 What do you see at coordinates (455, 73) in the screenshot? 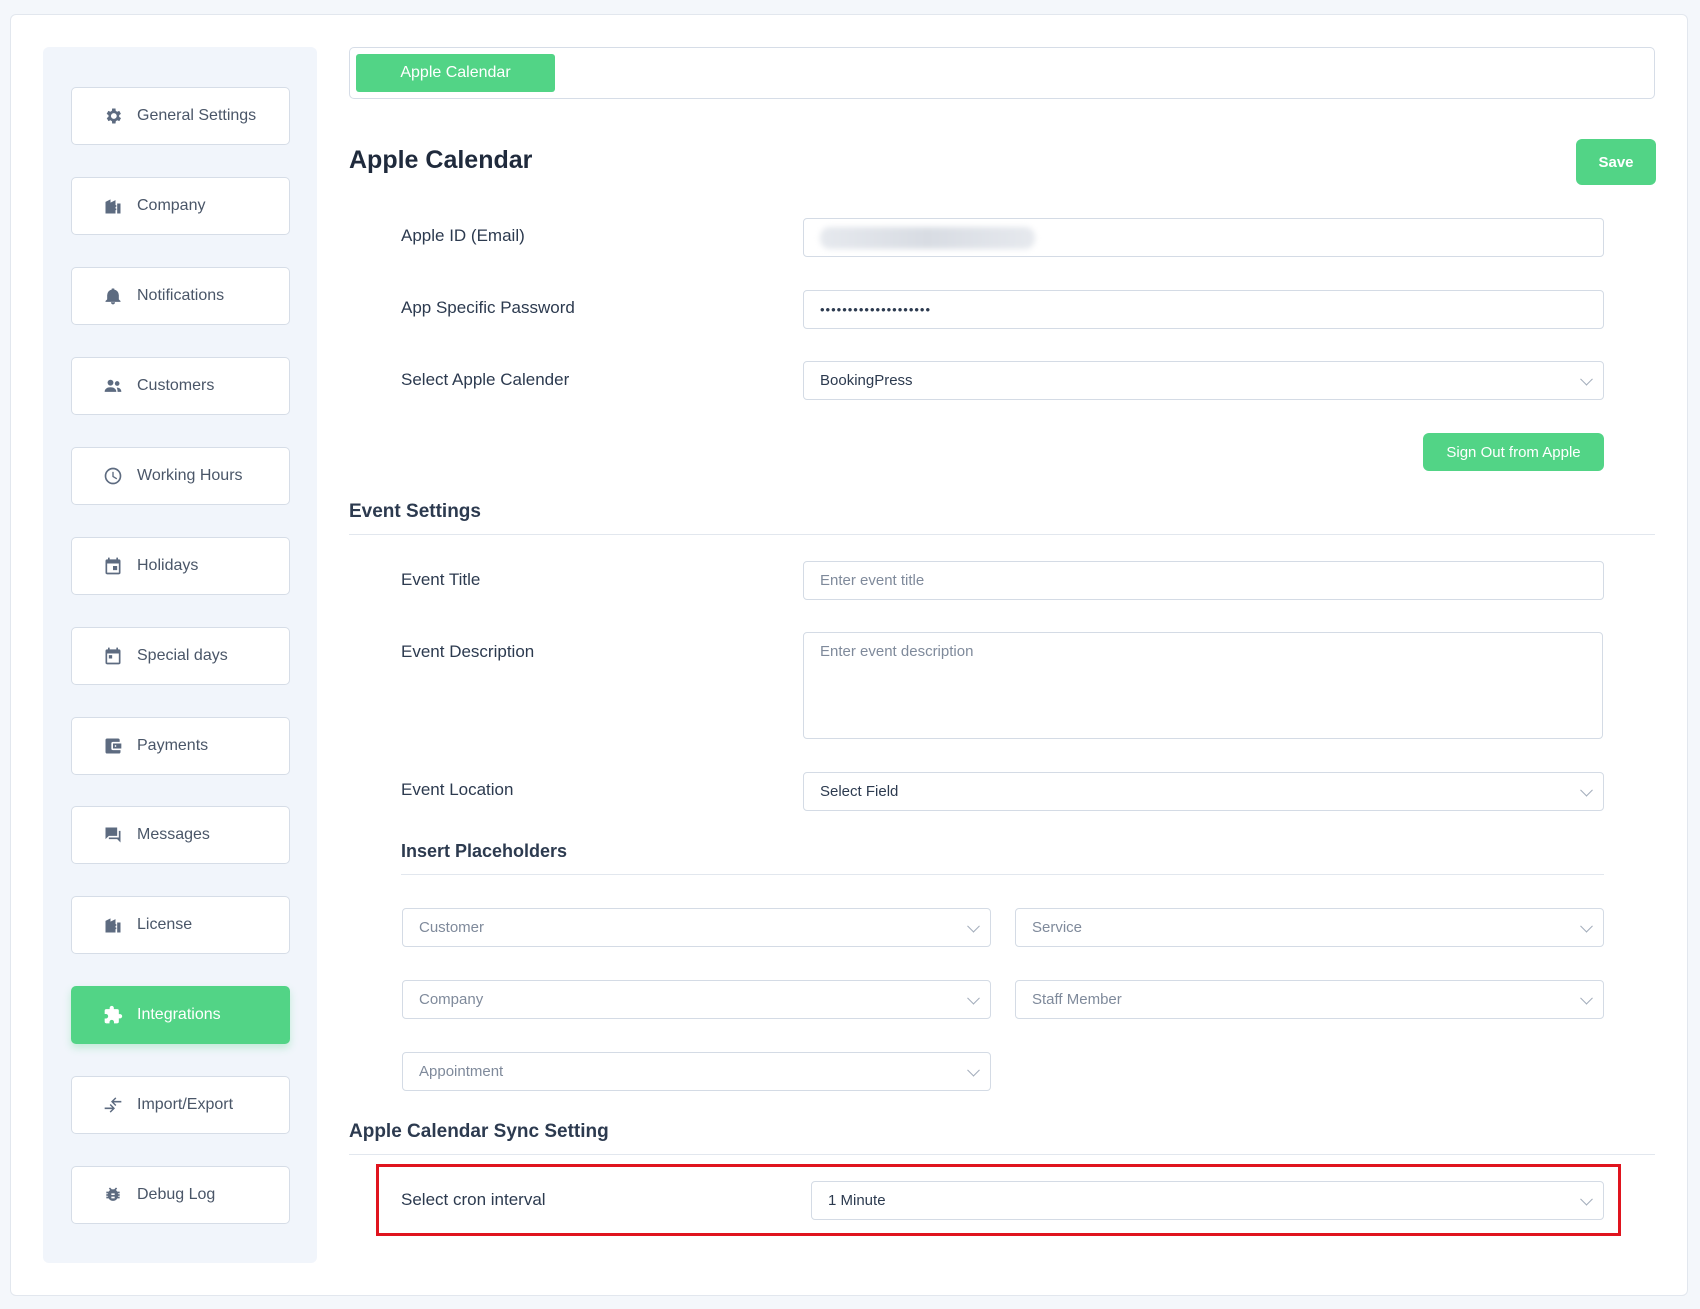
I see `tab-apple-calendar: Apple Calendar` at bounding box center [455, 73].